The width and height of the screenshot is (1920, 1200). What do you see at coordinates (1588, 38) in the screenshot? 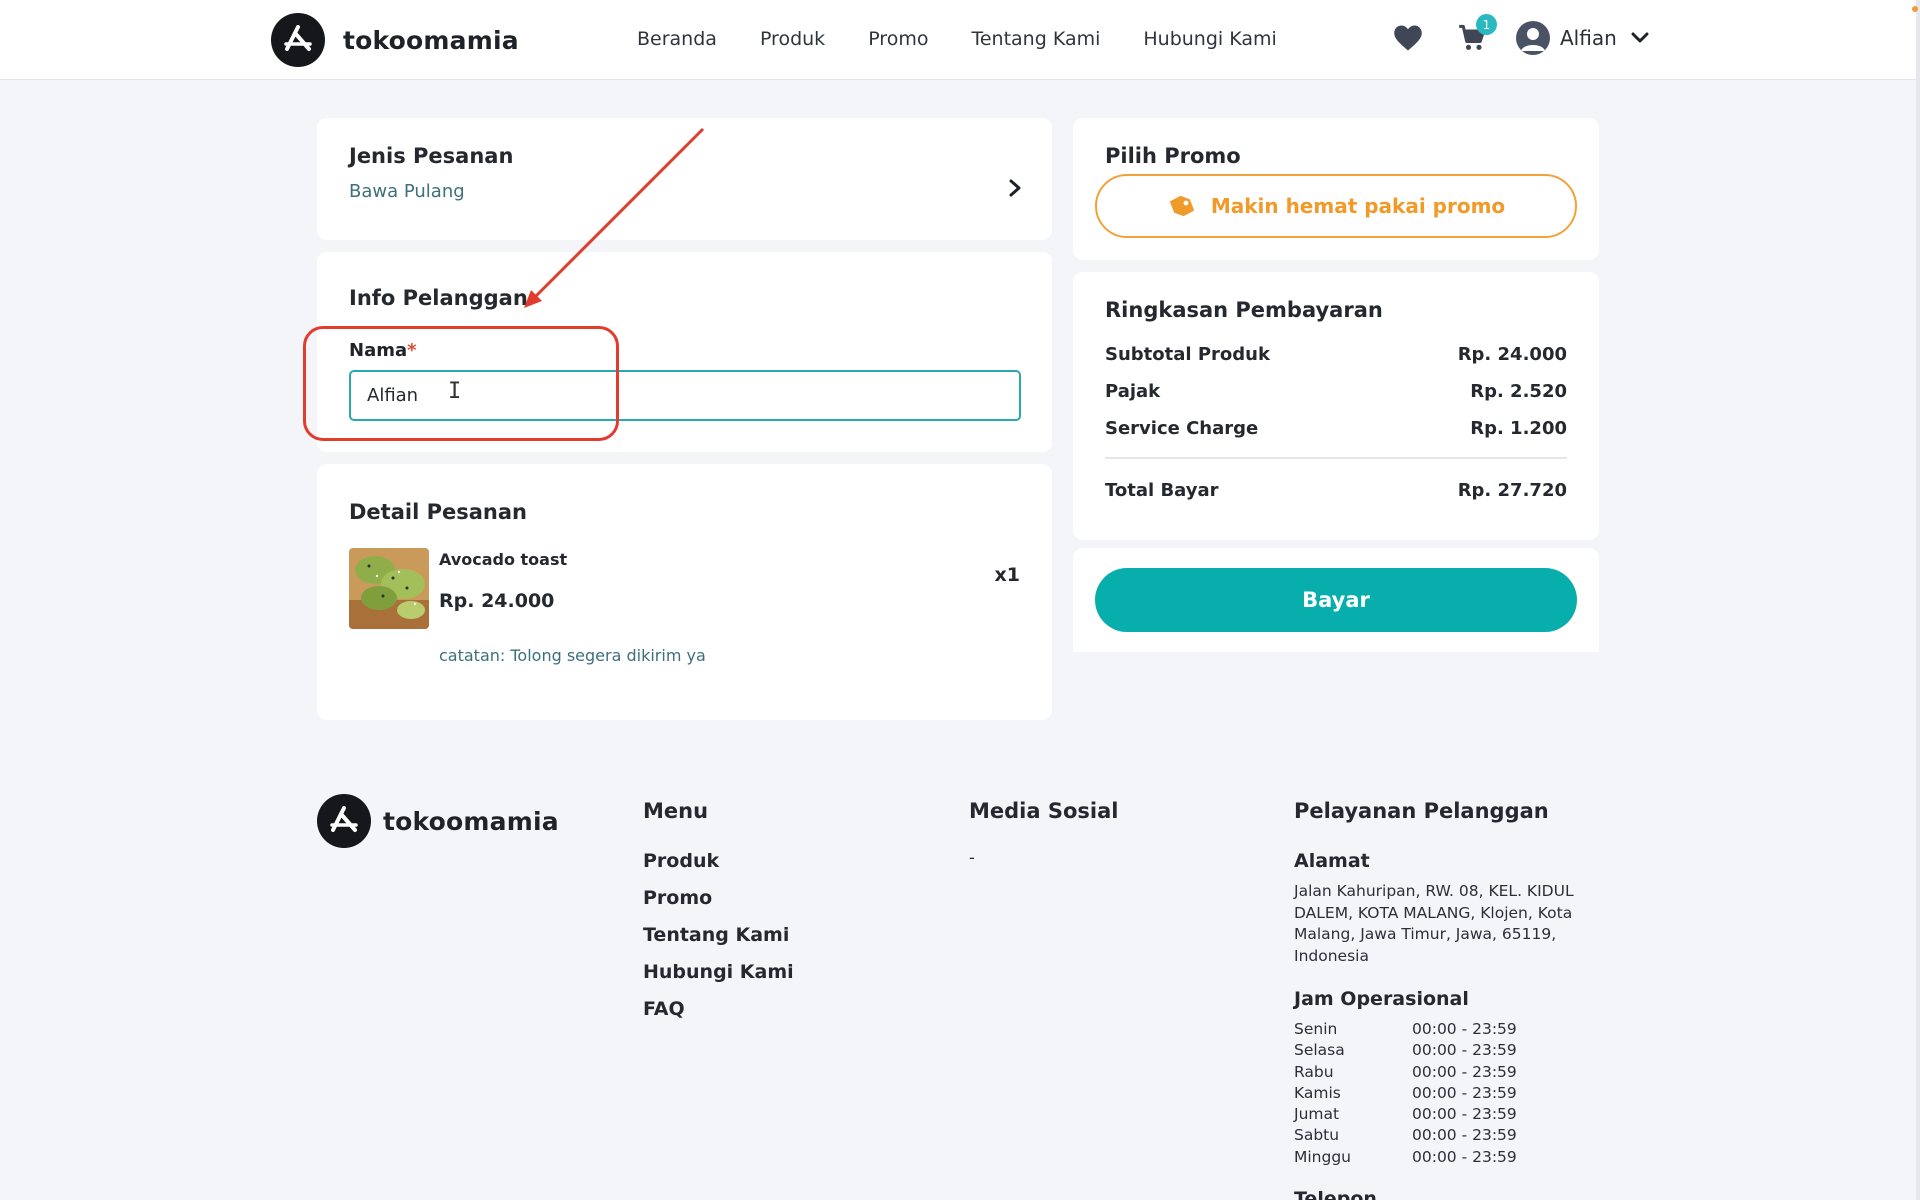
I see `user-name: Alfian` at bounding box center [1588, 38].